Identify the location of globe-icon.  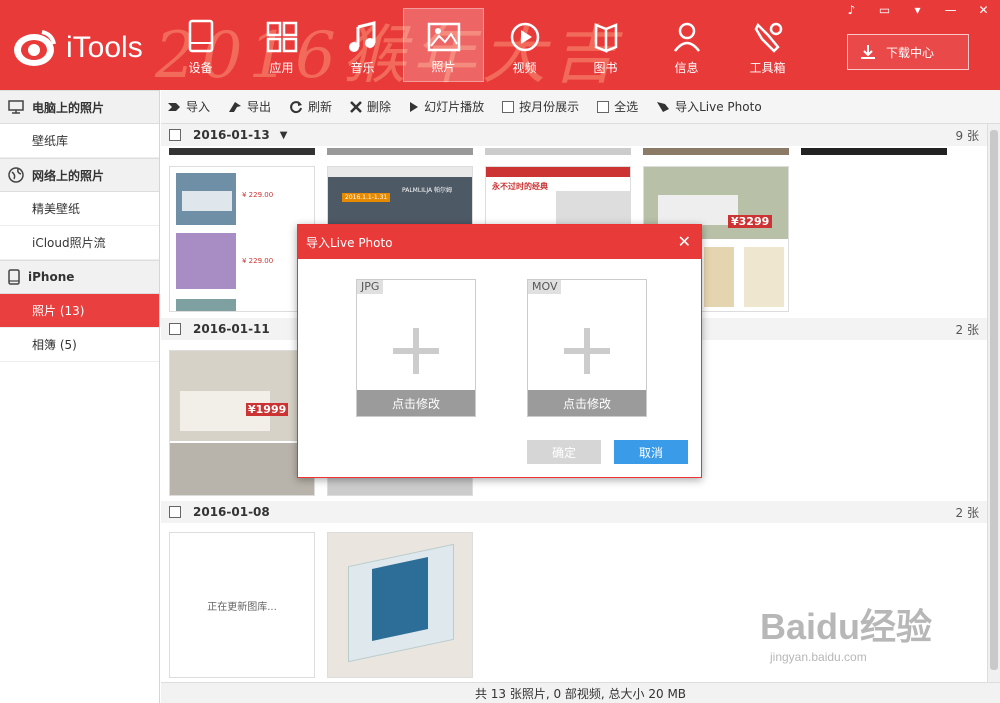
(16, 175).